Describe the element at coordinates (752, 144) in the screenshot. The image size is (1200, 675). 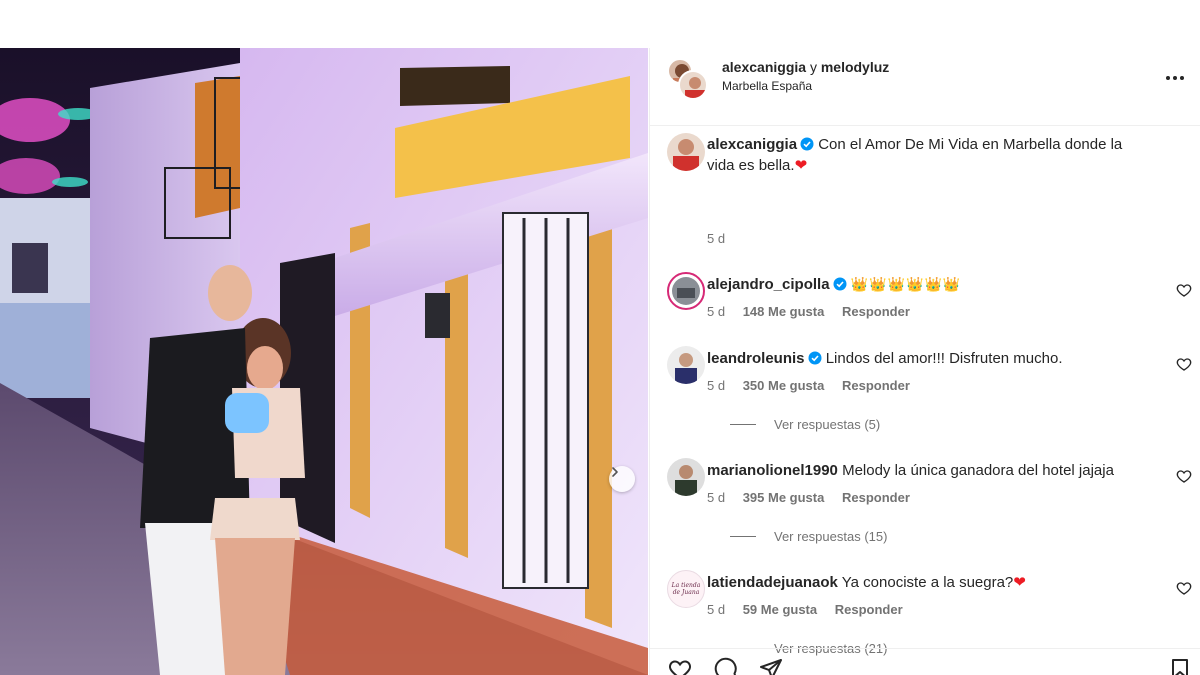
I see `caption-username: alexcaniggia` at that location.